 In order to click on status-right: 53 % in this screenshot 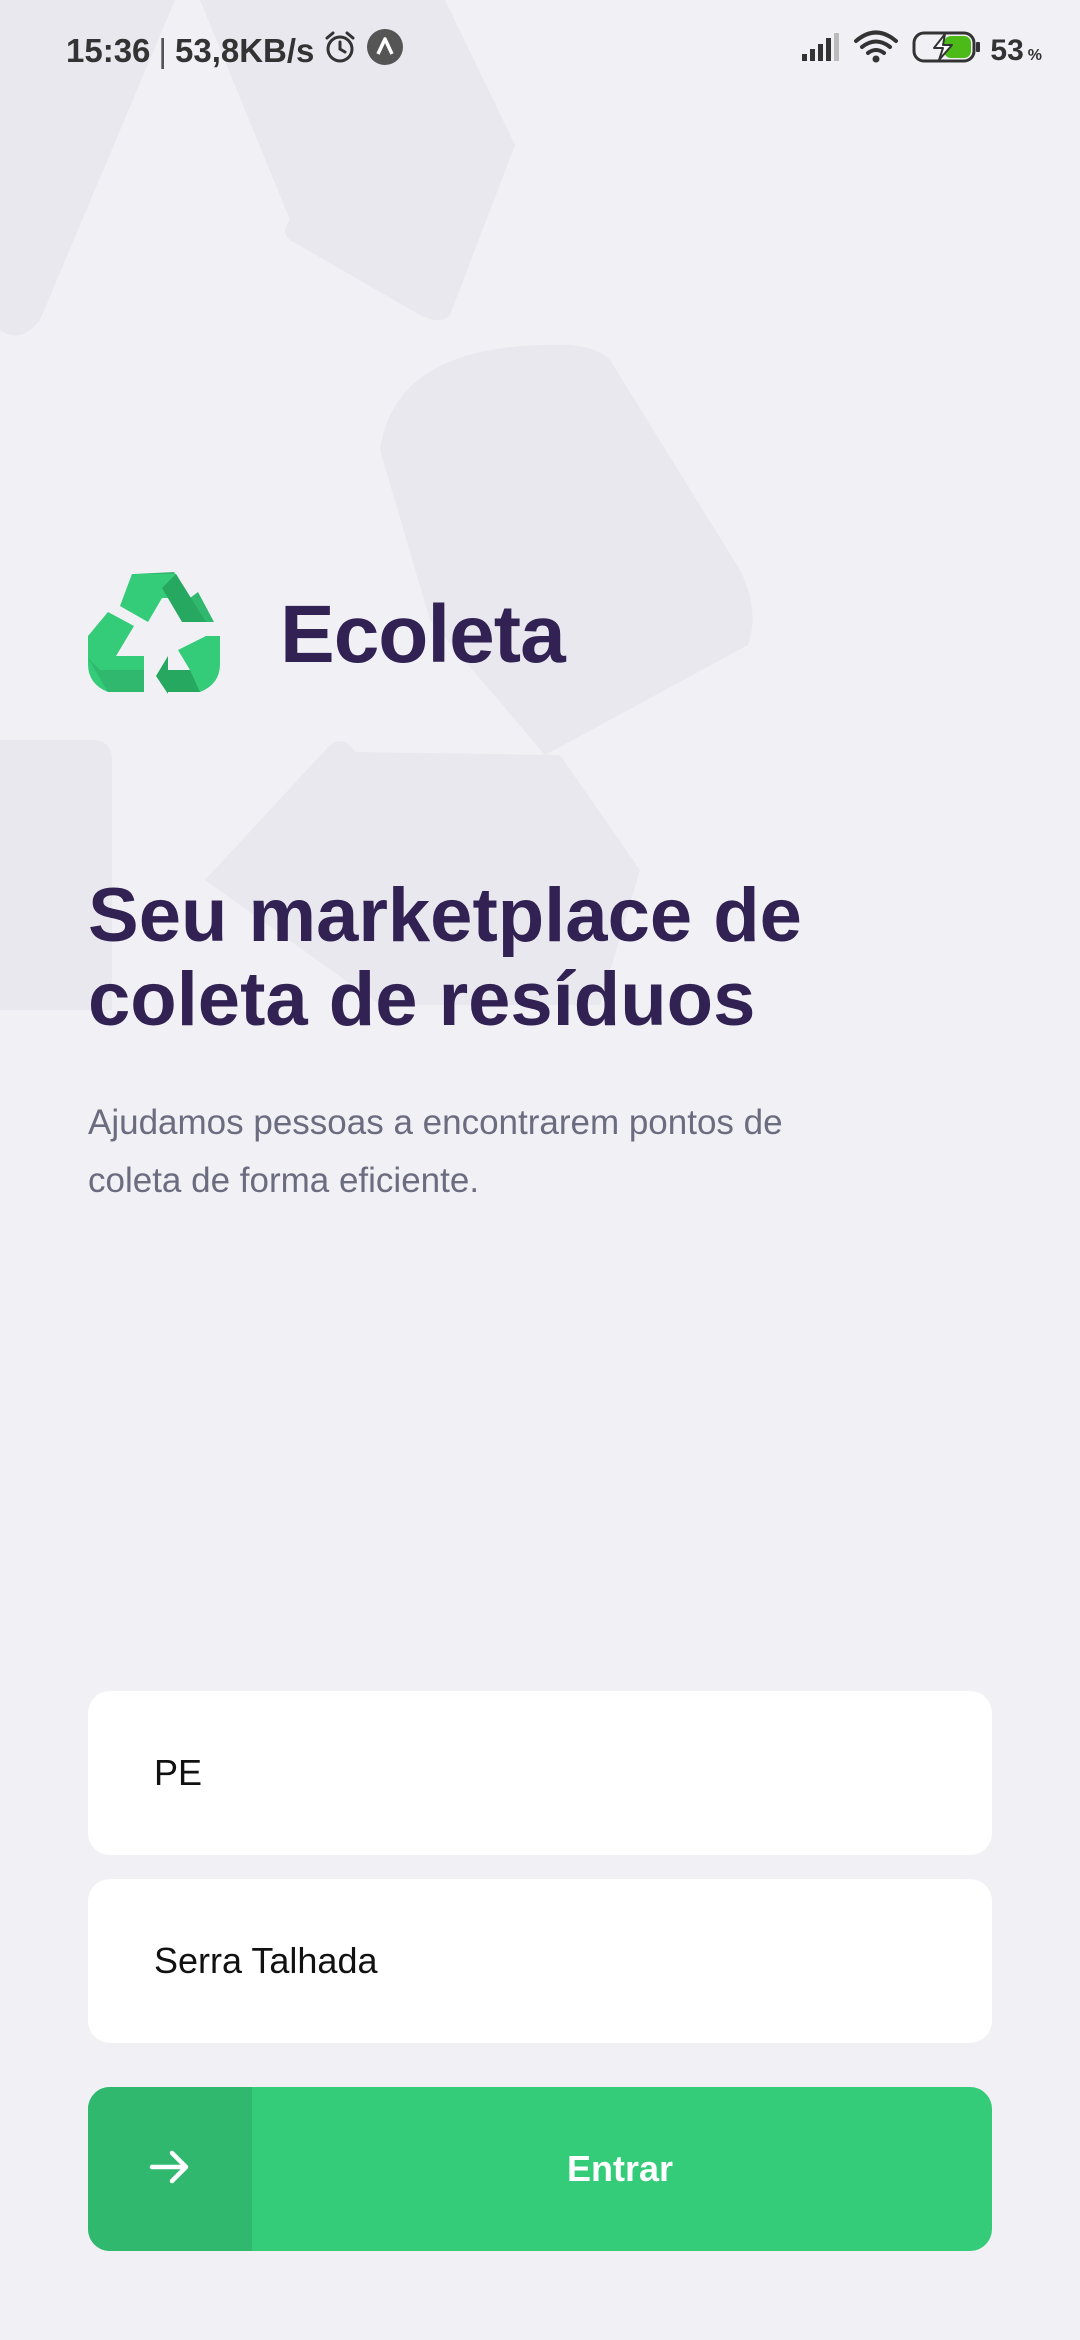, I will do `click(917, 51)`.